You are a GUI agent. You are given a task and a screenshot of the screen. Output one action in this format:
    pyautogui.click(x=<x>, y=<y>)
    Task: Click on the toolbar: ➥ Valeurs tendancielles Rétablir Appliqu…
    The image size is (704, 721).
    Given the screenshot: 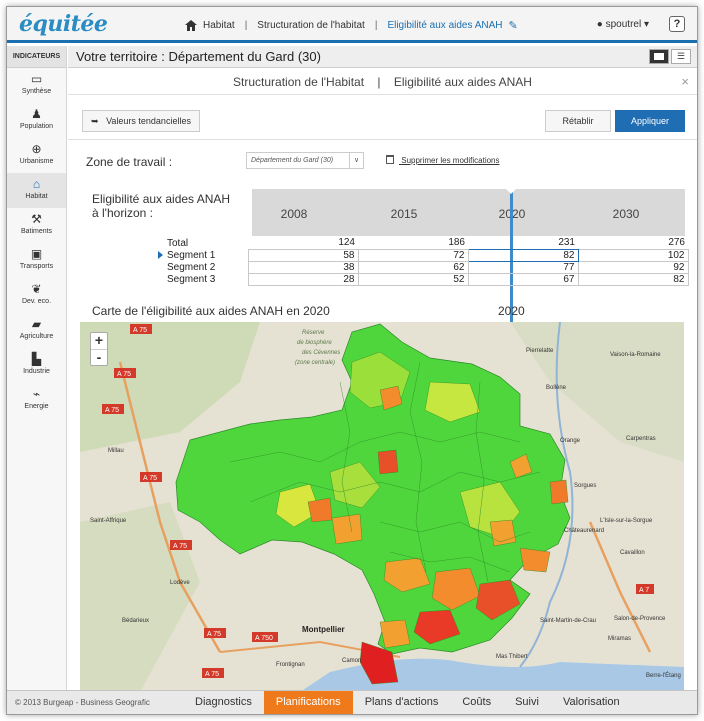 What is the action you would take?
    pyautogui.click(x=382, y=118)
    